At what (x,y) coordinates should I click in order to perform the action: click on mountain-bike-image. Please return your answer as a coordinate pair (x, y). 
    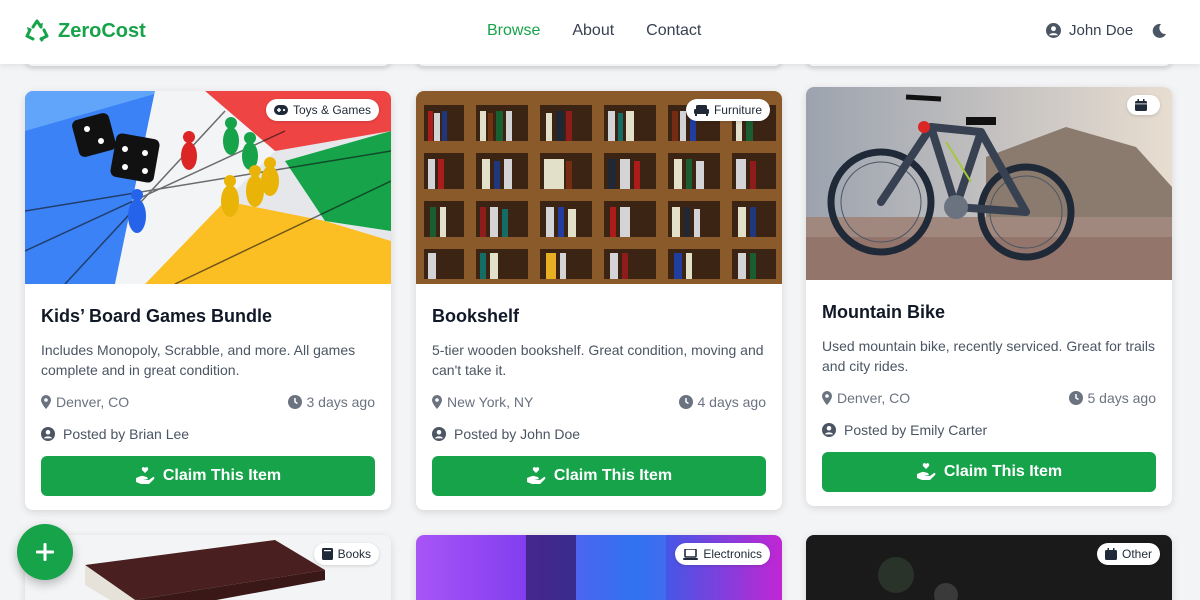
    Looking at the image, I should click on (989, 183).